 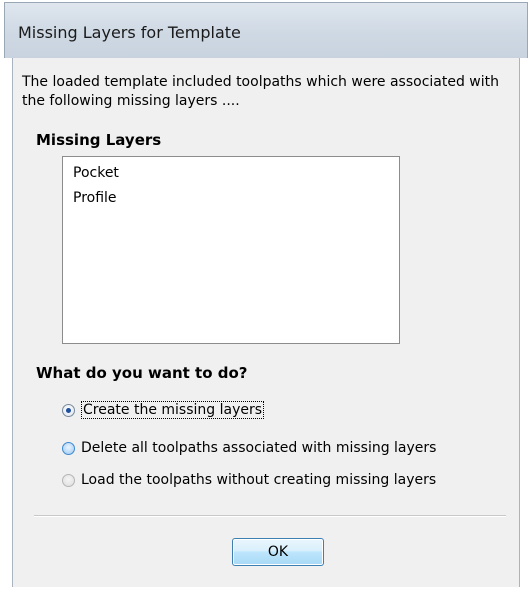 What do you see at coordinates (173, 410) in the screenshot?
I see `option-create-layers-label: Create the missing layers` at bounding box center [173, 410].